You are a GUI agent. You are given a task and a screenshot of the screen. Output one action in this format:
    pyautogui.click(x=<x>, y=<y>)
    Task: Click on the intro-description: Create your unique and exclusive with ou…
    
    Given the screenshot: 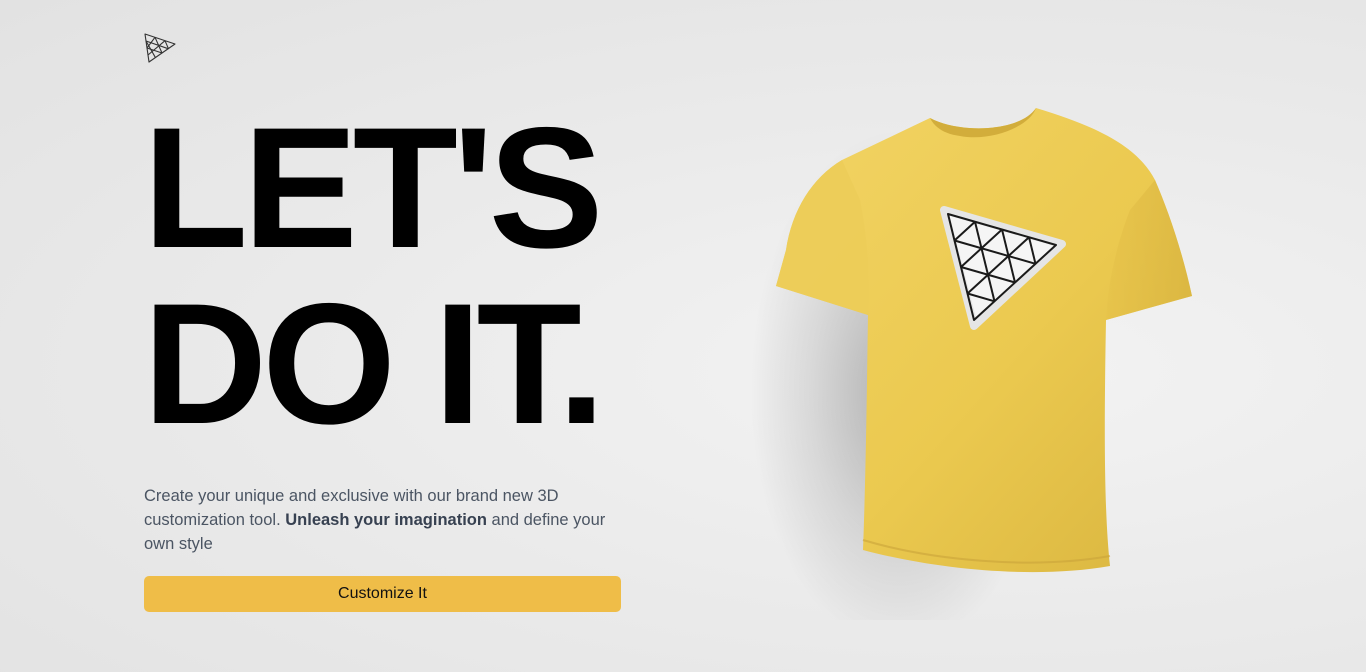 What is the action you would take?
    pyautogui.click(x=379, y=520)
    